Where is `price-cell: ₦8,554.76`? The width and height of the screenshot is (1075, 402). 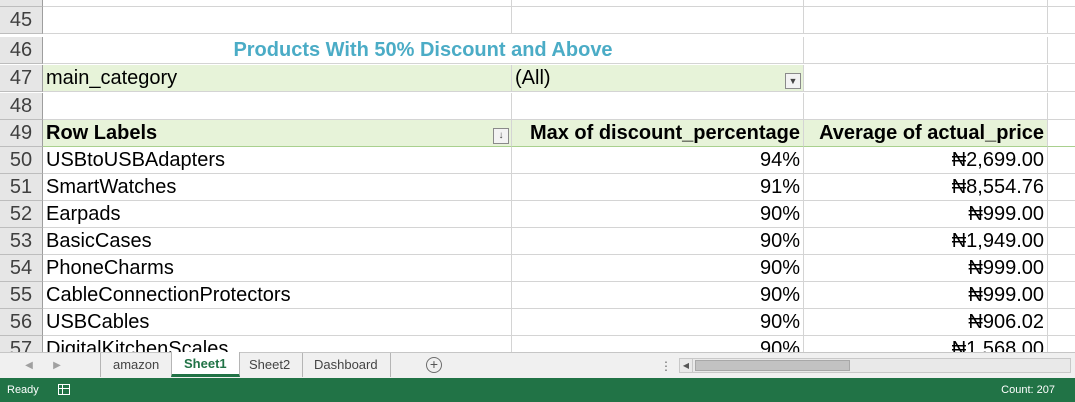 price-cell: ₦8,554.76 is located at coordinates (926, 187).